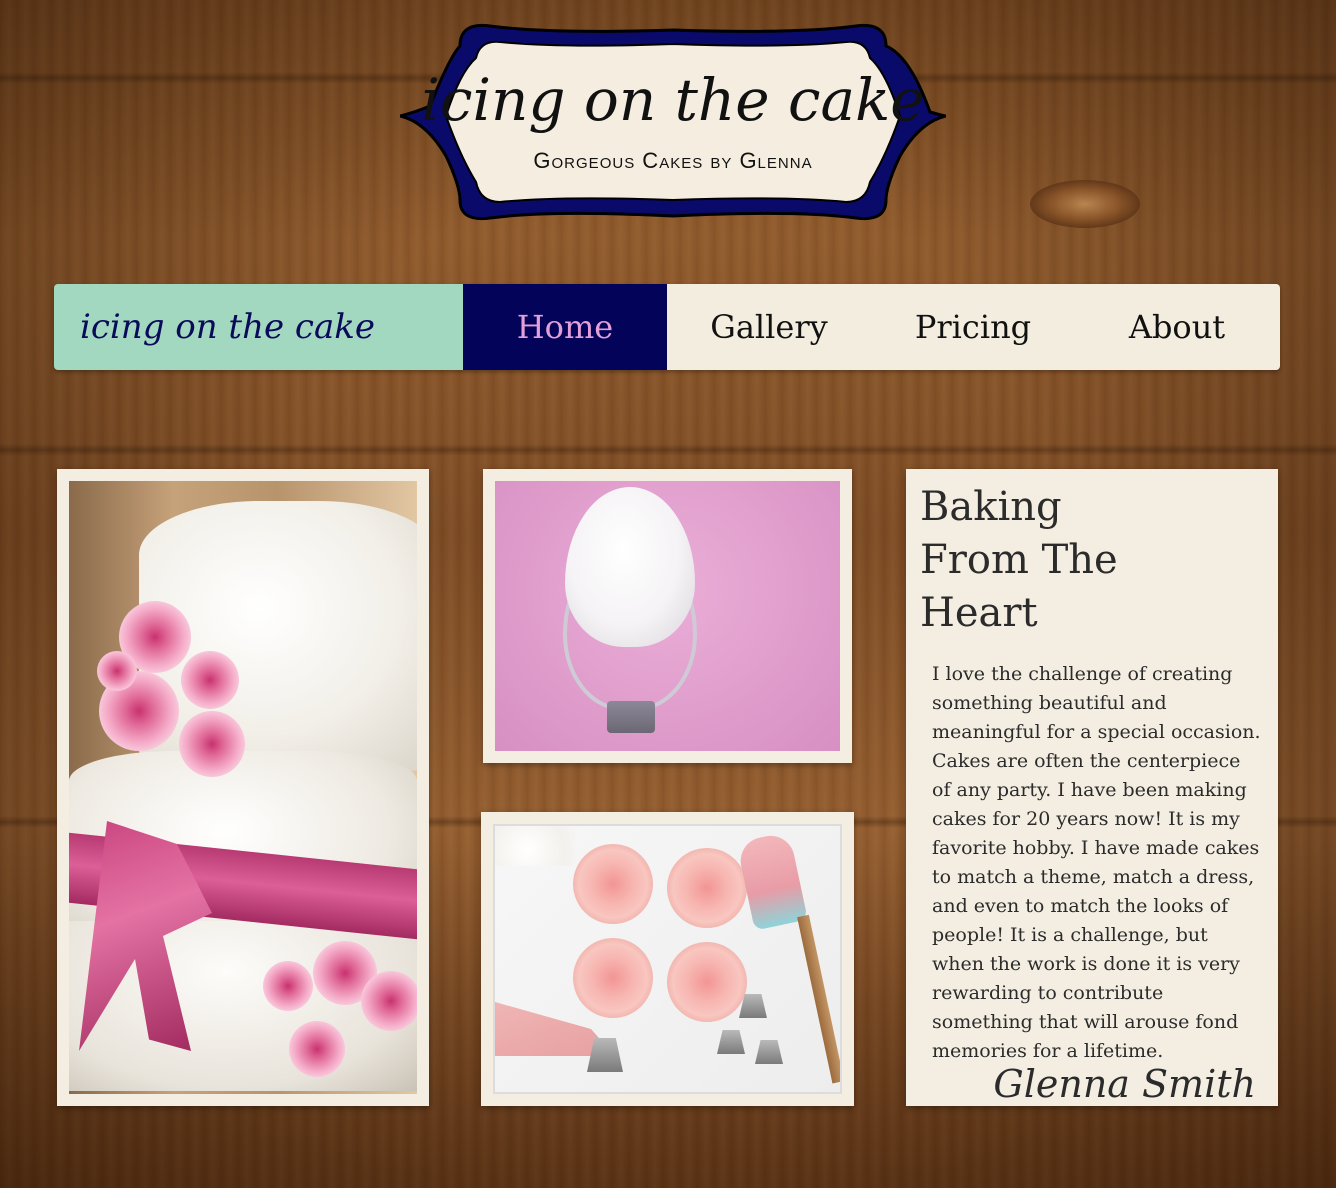 This screenshot has height=1188, width=1336. What do you see at coordinates (973, 327) in the screenshot?
I see `nav-pricing: Pricing` at bounding box center [973, 327].